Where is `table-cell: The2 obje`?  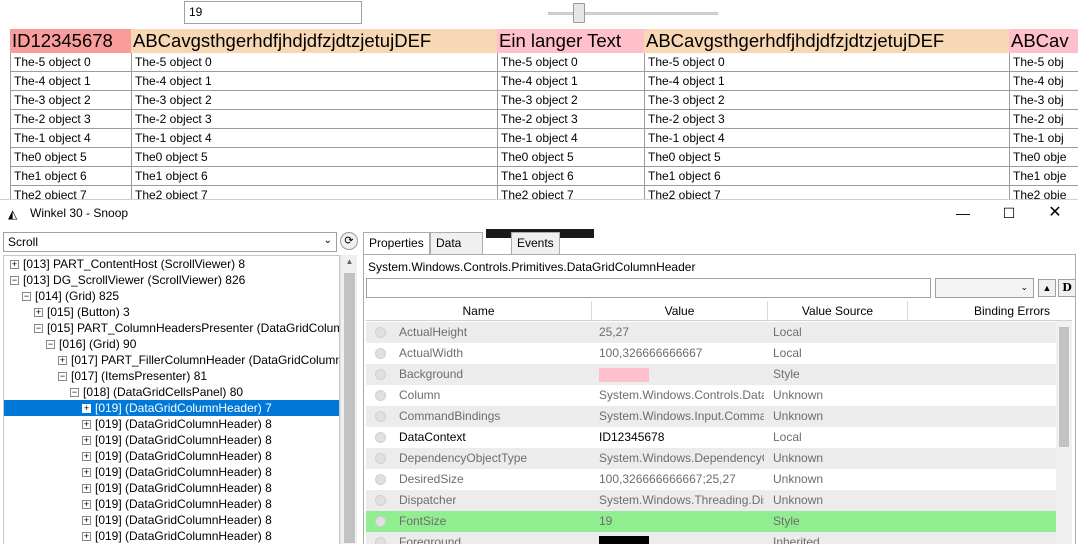
table-cell: The2 obje is located at coordinates (1043, 192).